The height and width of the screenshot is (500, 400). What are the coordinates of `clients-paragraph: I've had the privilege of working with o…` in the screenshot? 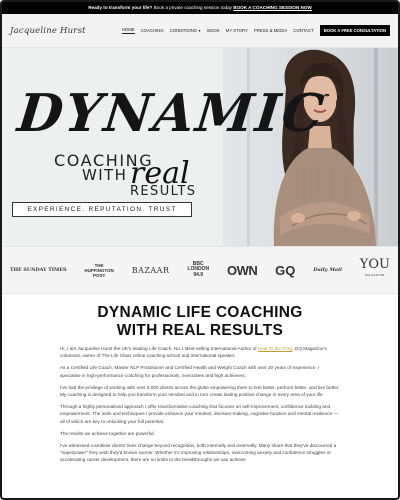 It's located at (200, 391).